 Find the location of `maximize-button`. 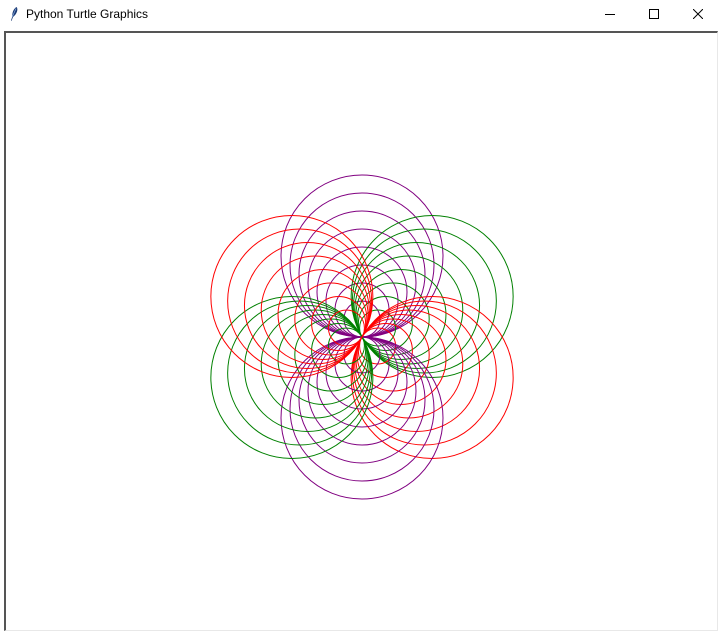

maximize-button is located at coordinates (654, 14).